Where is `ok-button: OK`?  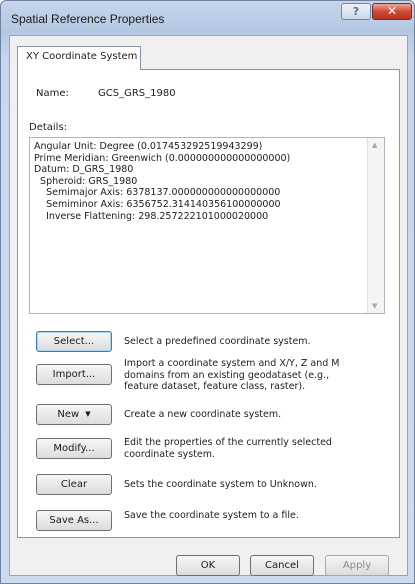
ok-button: OK is located at coordinates (208, 565).